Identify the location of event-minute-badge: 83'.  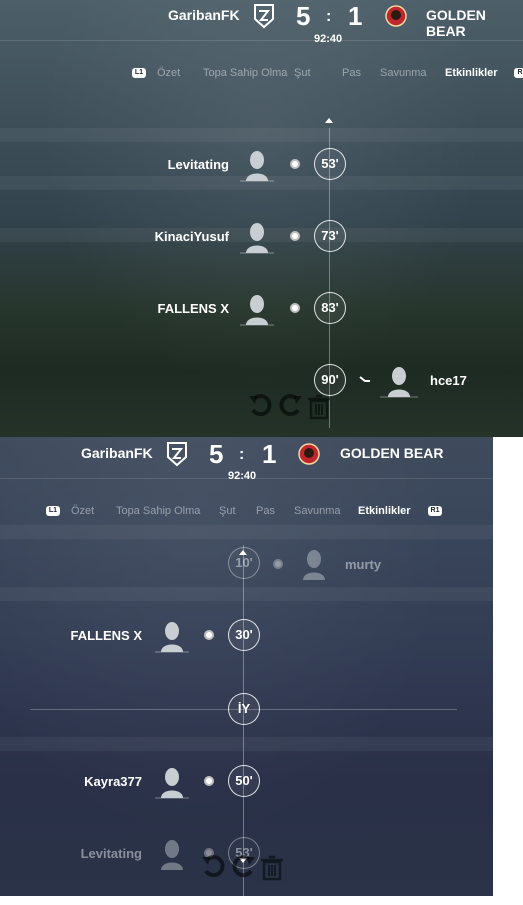
(330, 308).